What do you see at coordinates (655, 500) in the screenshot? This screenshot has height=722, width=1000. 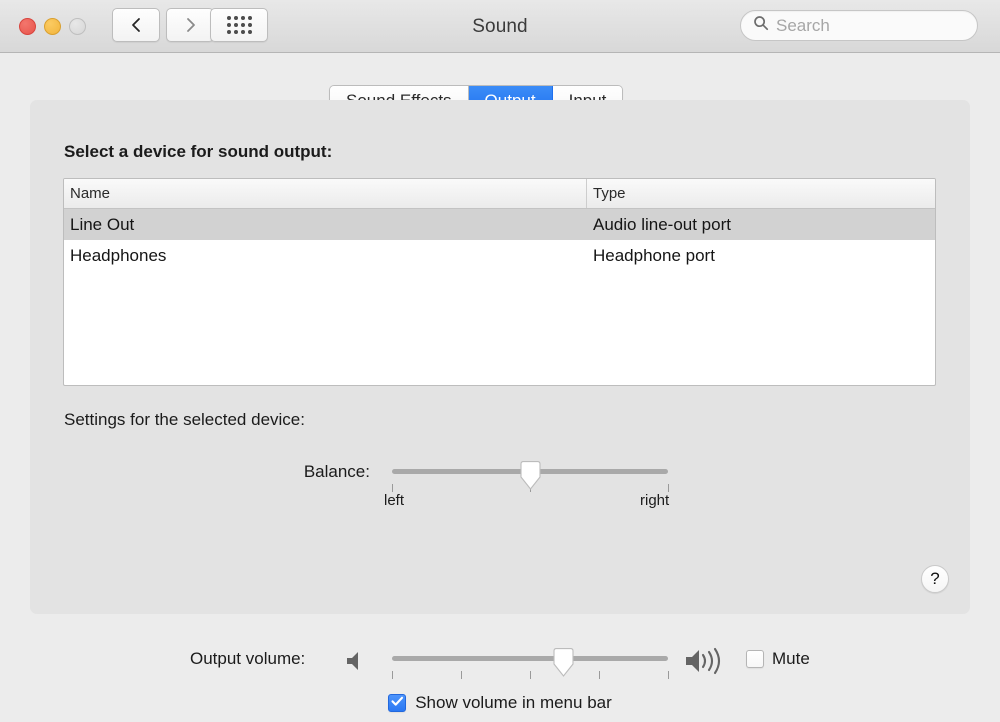 I see `balance-tick-label-right: right` at bounding box center [655, 500].